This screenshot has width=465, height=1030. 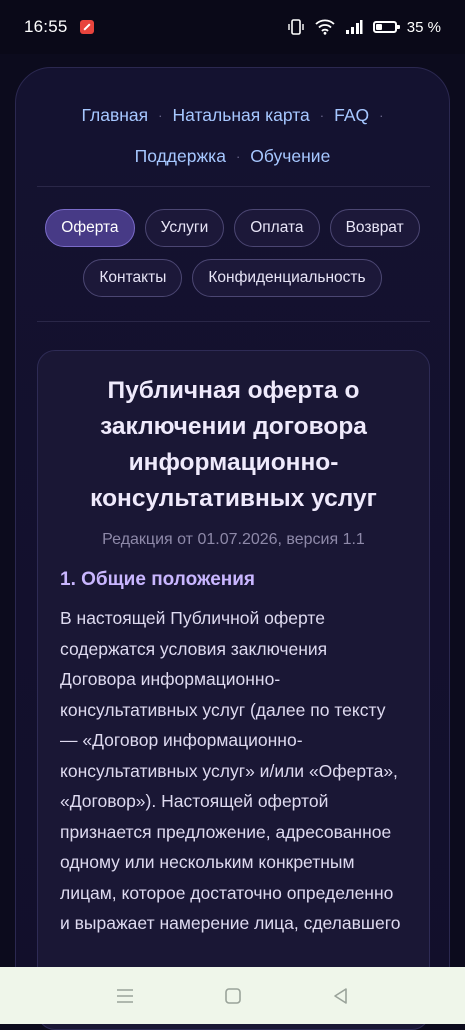 I want to click on home-icon, so click(x=233, y=996).